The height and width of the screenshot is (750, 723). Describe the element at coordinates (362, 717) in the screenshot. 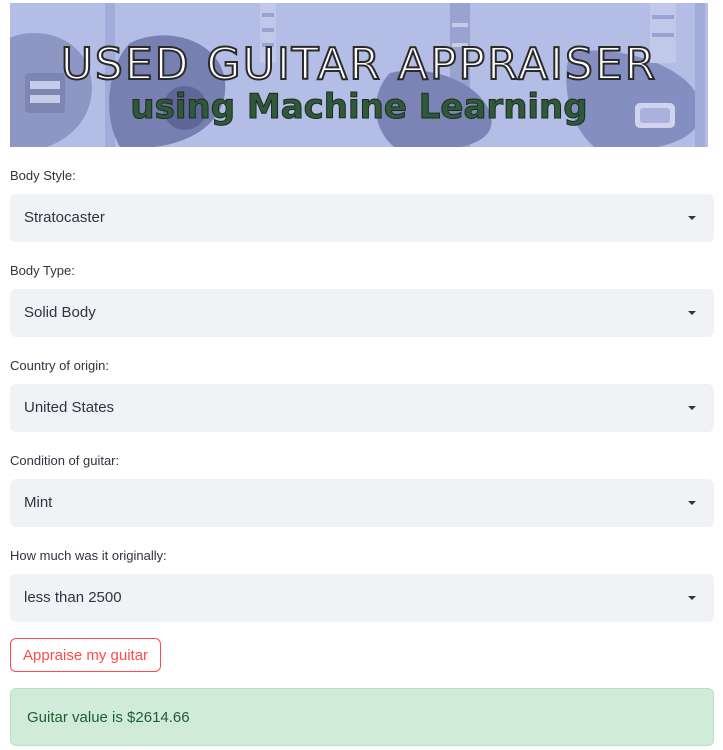

I see `result-alert: Guitar value is $2614.66` at that location.